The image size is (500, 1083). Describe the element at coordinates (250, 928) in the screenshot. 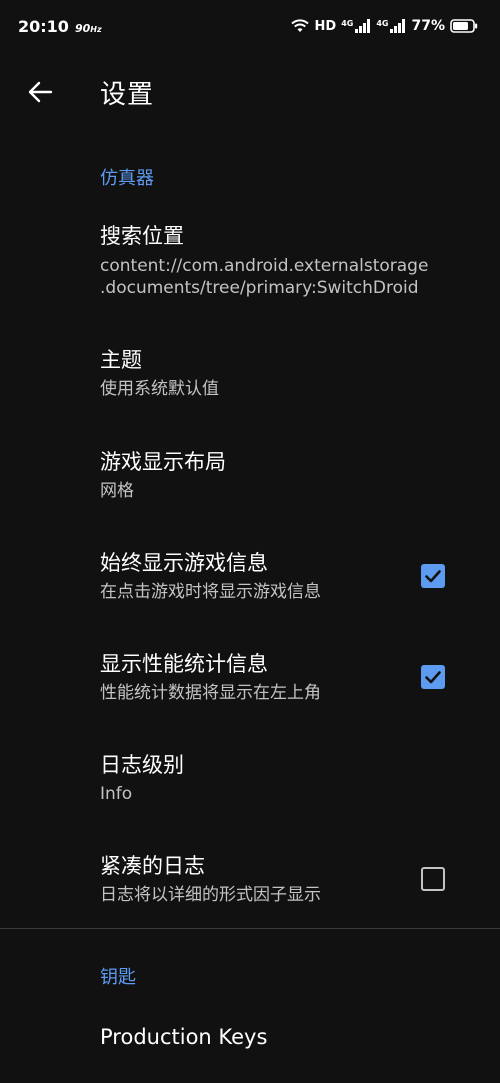

I see `section-divider` at that location.